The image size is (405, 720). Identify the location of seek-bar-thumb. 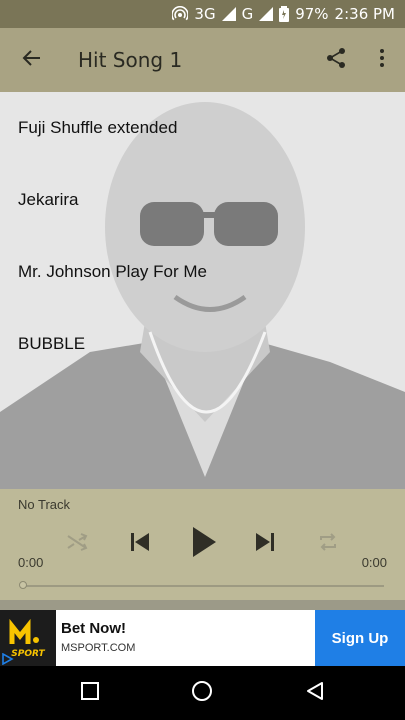
(23, 585).